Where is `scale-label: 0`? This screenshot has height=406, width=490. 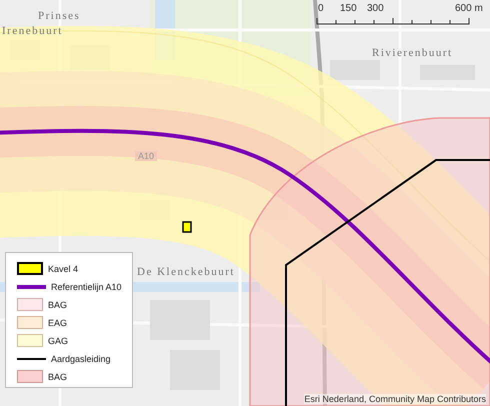
scale-label: 0 is located at coordinates (321, 8).